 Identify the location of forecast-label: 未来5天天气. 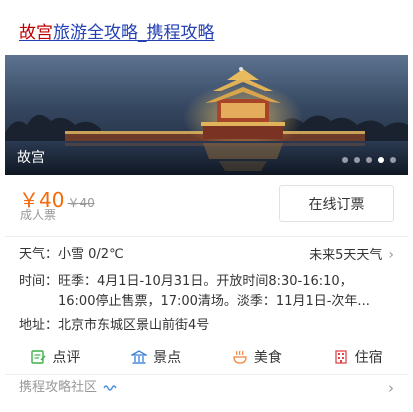
(346, 255).